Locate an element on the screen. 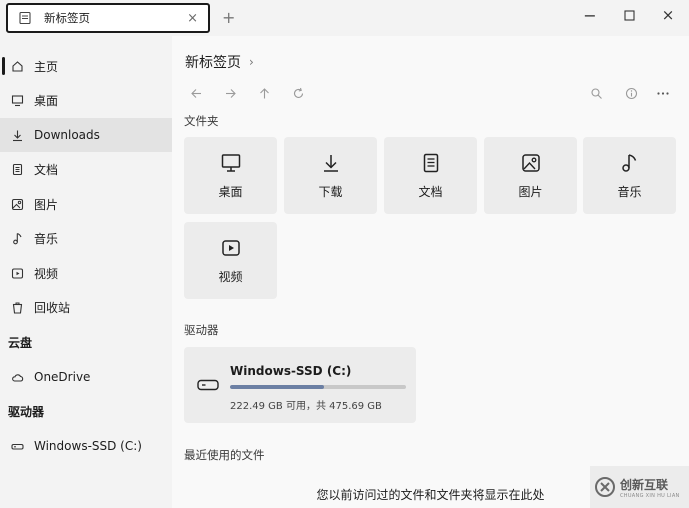  cloud-icon is located at coordinates (17, 377).